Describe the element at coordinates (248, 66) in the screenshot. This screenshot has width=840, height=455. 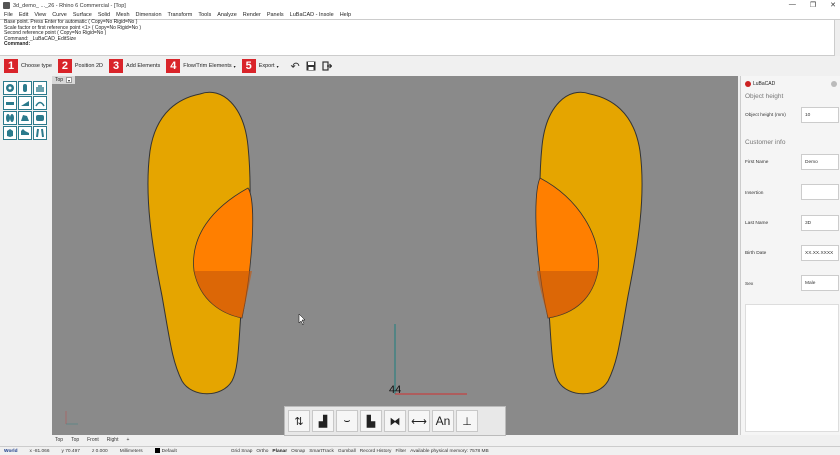
I see `step-number: 5` at that location.